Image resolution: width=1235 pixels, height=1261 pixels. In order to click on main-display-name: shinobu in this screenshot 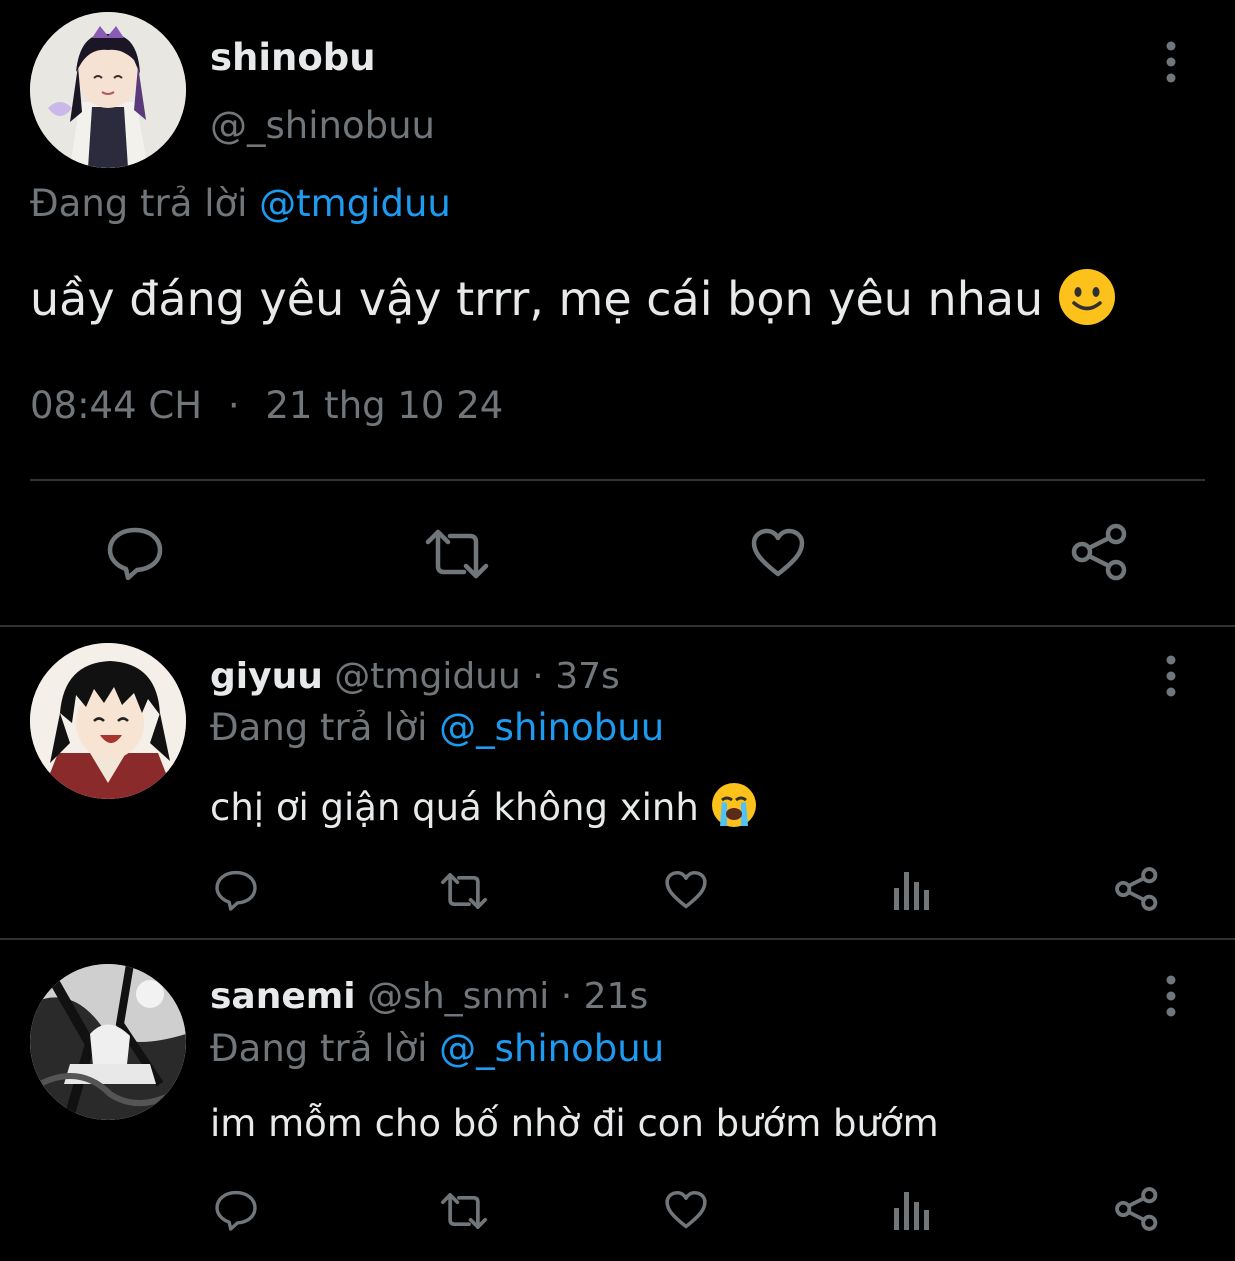, I will do `click(293, 57)`.